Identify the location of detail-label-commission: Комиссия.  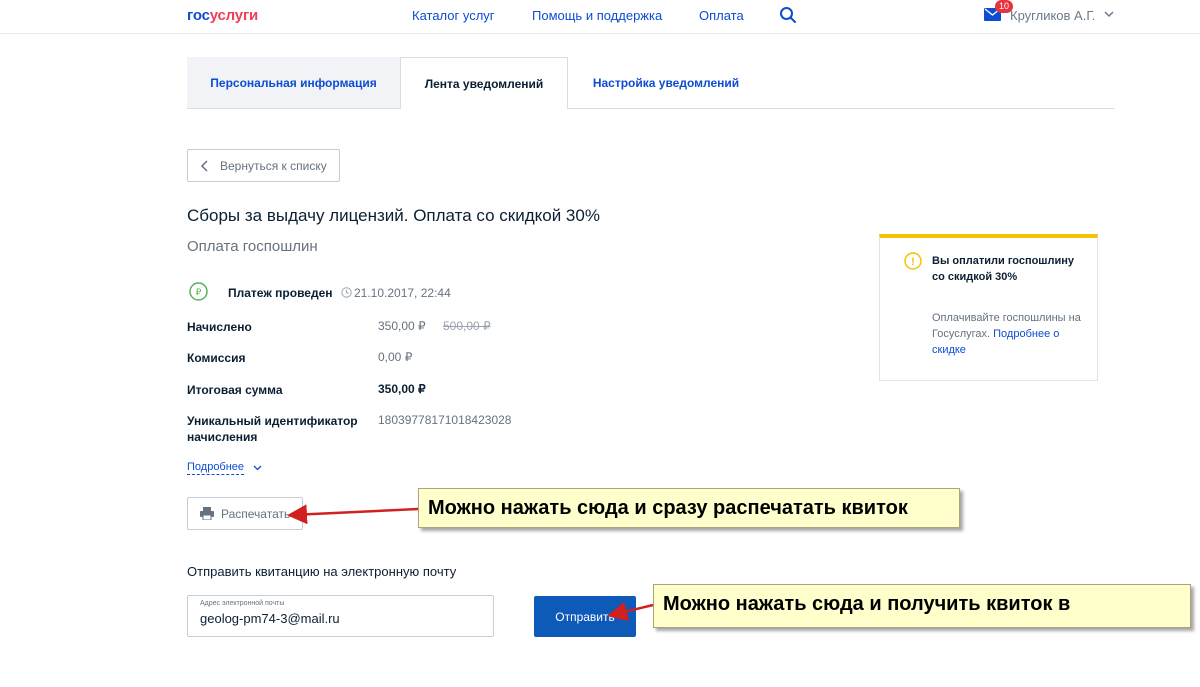
(216, 358).